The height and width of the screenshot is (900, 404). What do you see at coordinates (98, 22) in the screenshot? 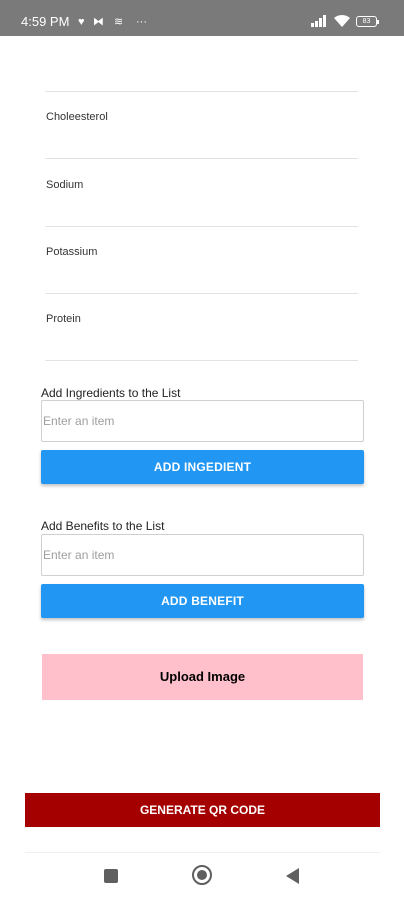
I see `dual-sim-icon: ⧓` at bounding box center [98, 22].